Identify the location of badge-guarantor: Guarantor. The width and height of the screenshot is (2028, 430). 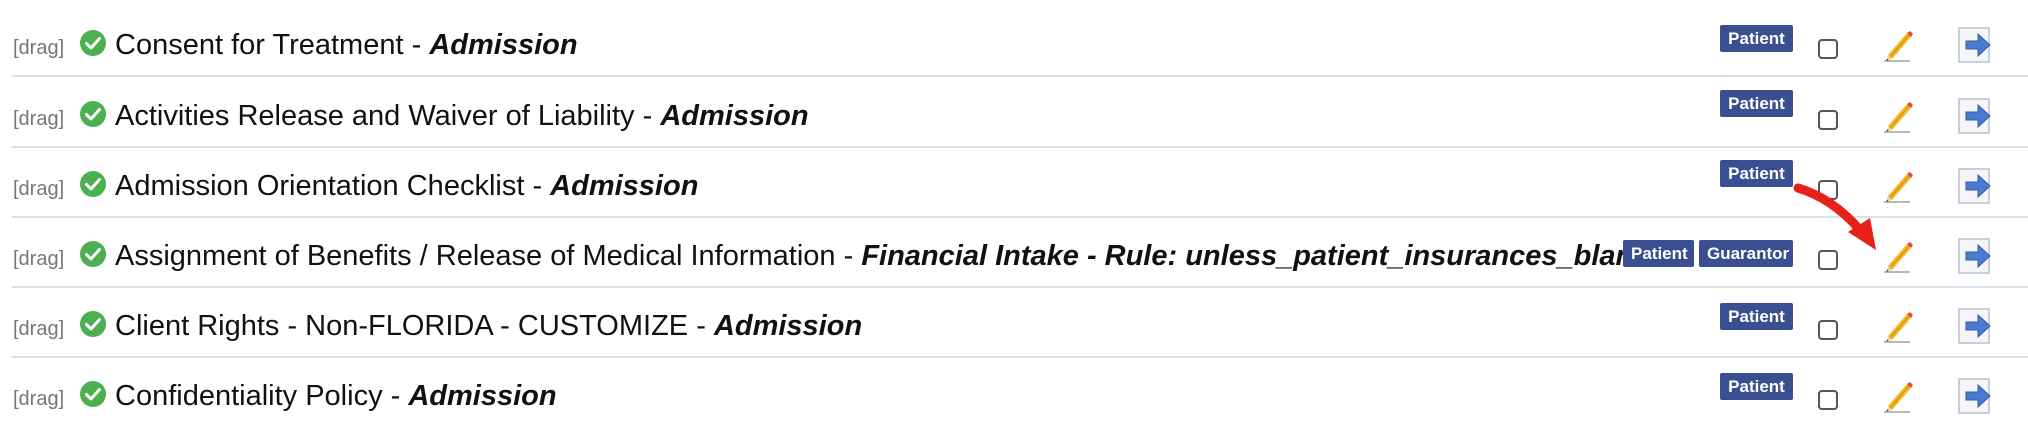
(1746, 253).